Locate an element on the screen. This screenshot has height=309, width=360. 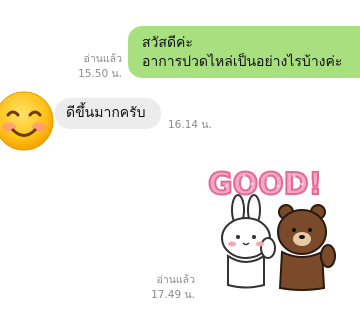
message-text: ดีขึ้นมากครับ is located at coordinates (106, 113).